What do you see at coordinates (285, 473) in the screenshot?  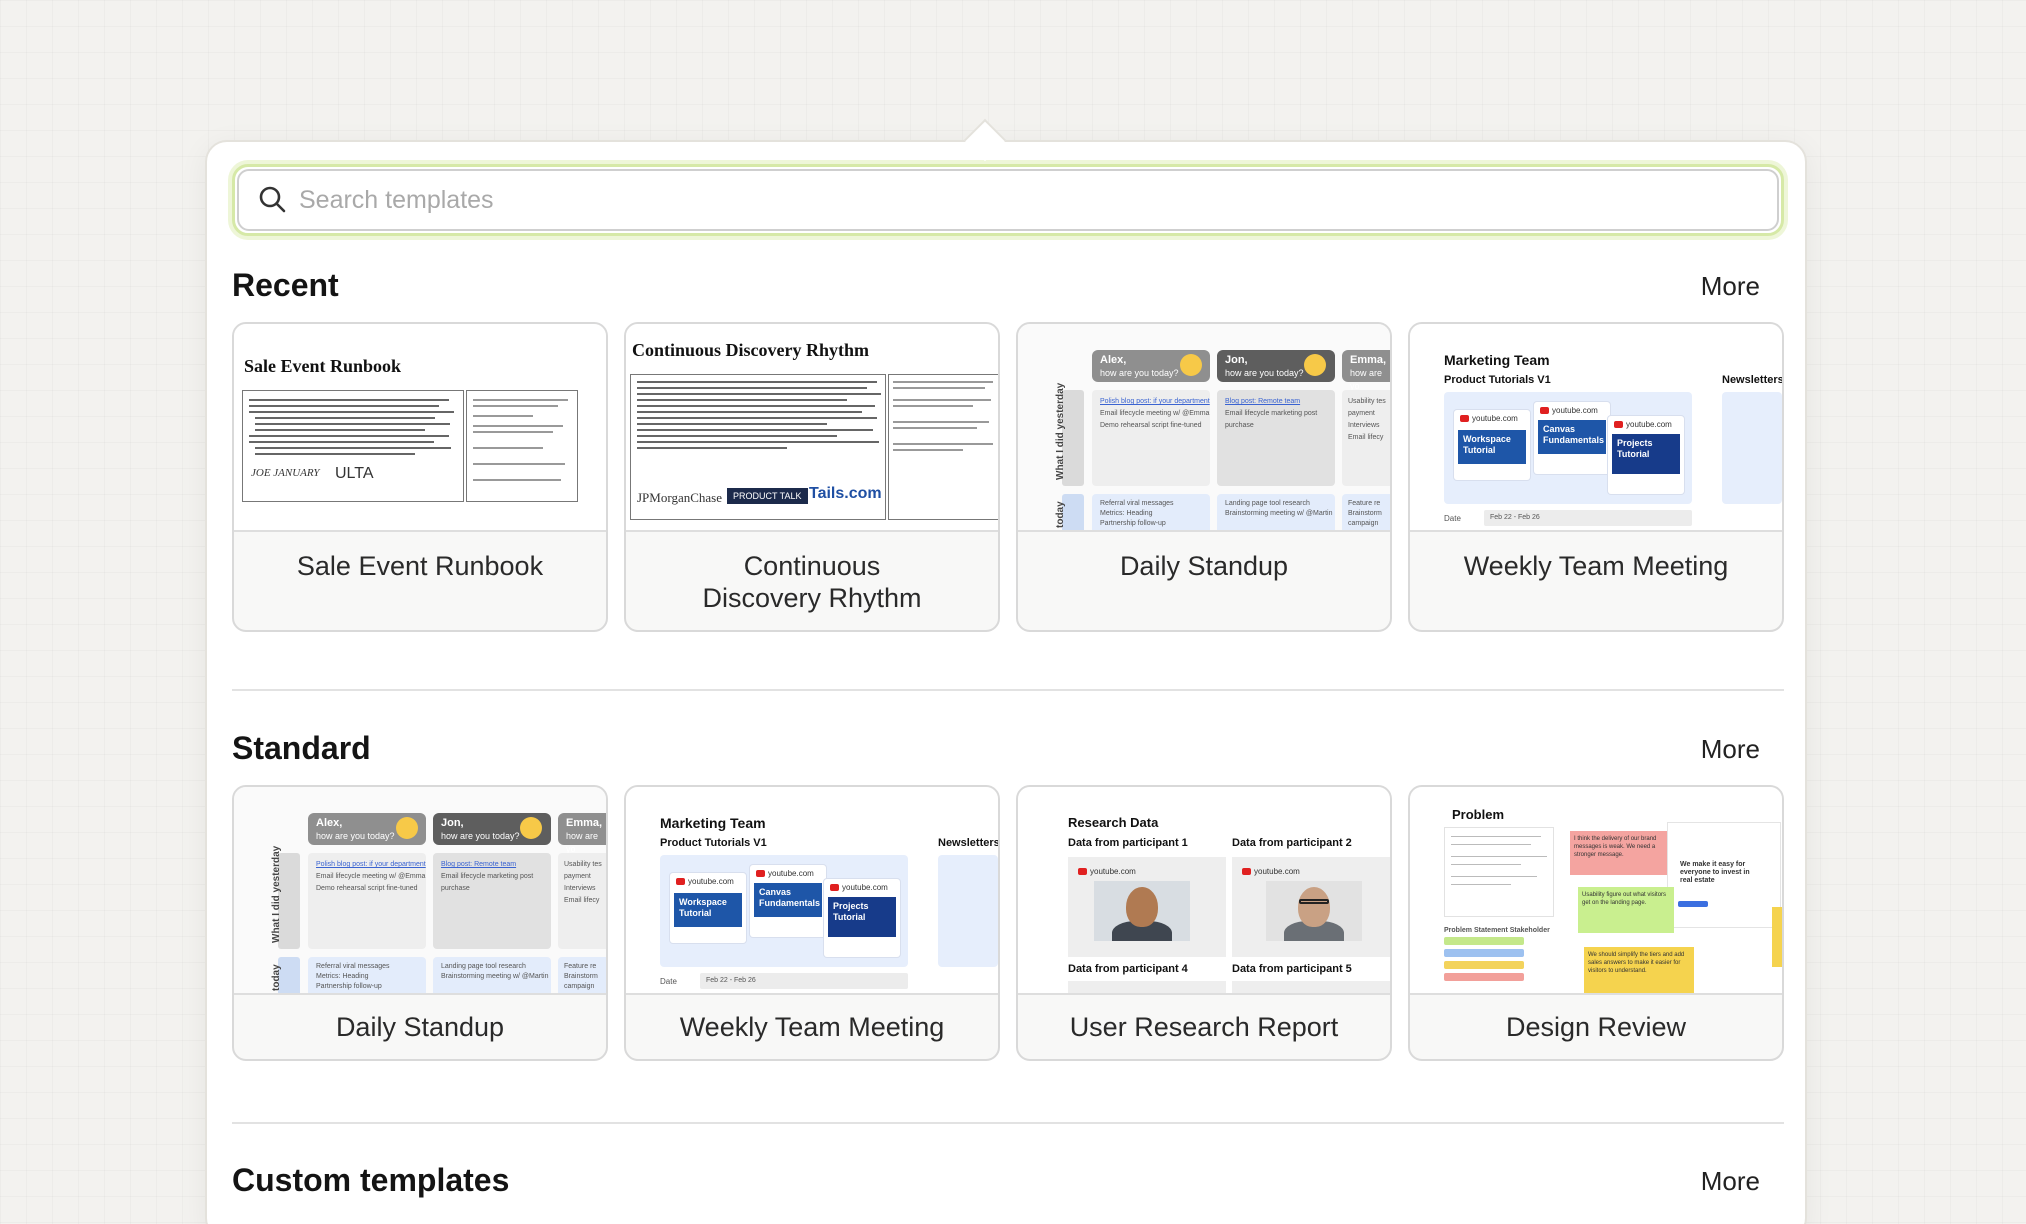 I see `thumb-logo-a: JOE JANUARY` at bounding box center [285, 473].